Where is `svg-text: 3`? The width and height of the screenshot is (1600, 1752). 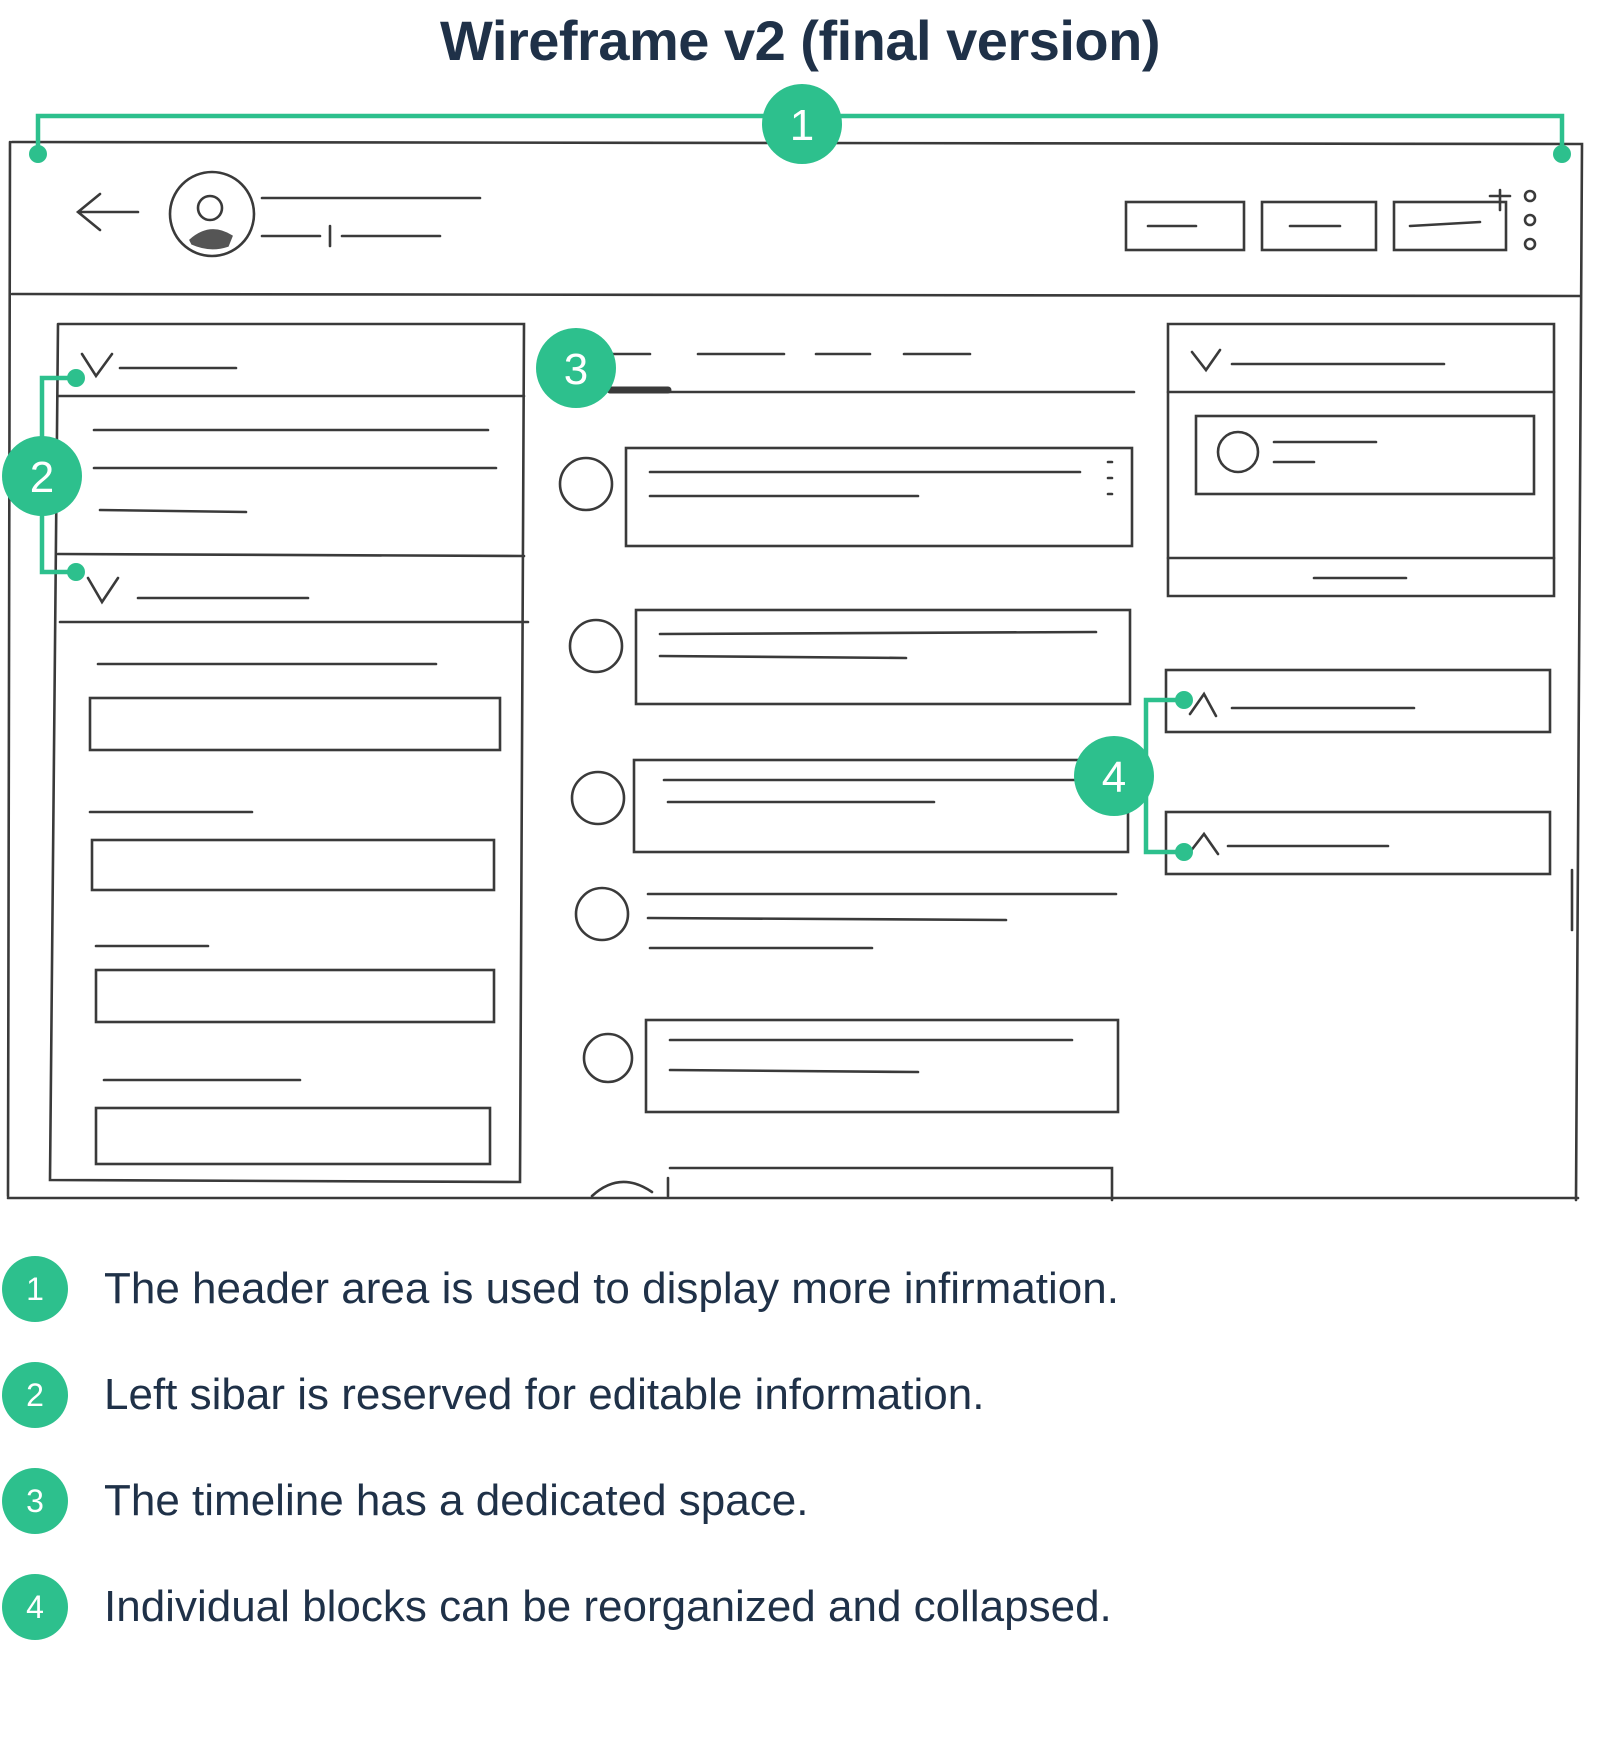
svg-text: 3 is located at coordinates (576, 369).